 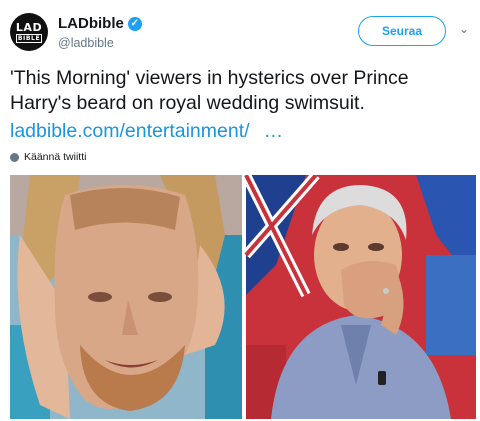 I want to click on avatar-logo-text: LAD, so click(x=29, y=27).